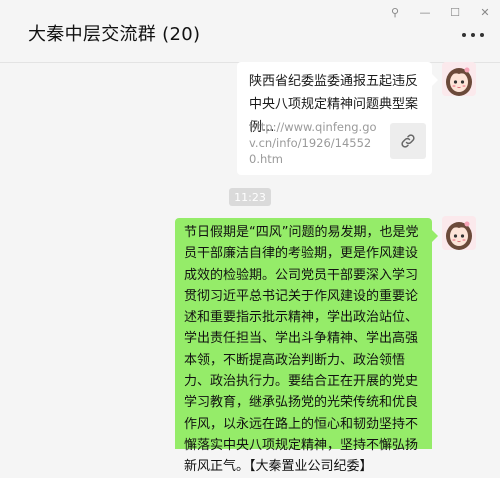 Image resolution: width=500 pixels, height=478 pixels. Describe the element at coordinates (250, 31) in the screenshot. I see `title-bar: 大秦中层交流群 (20) ⚲ — ☐ ✕` at that location.